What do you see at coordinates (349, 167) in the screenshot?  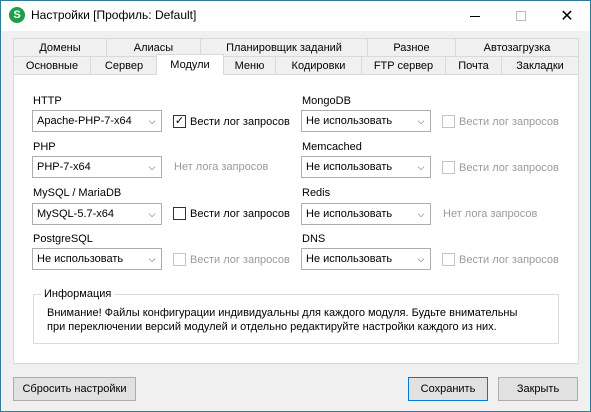 I see `memcached-select-value: Не использовать` at bounding box center [349, 167].